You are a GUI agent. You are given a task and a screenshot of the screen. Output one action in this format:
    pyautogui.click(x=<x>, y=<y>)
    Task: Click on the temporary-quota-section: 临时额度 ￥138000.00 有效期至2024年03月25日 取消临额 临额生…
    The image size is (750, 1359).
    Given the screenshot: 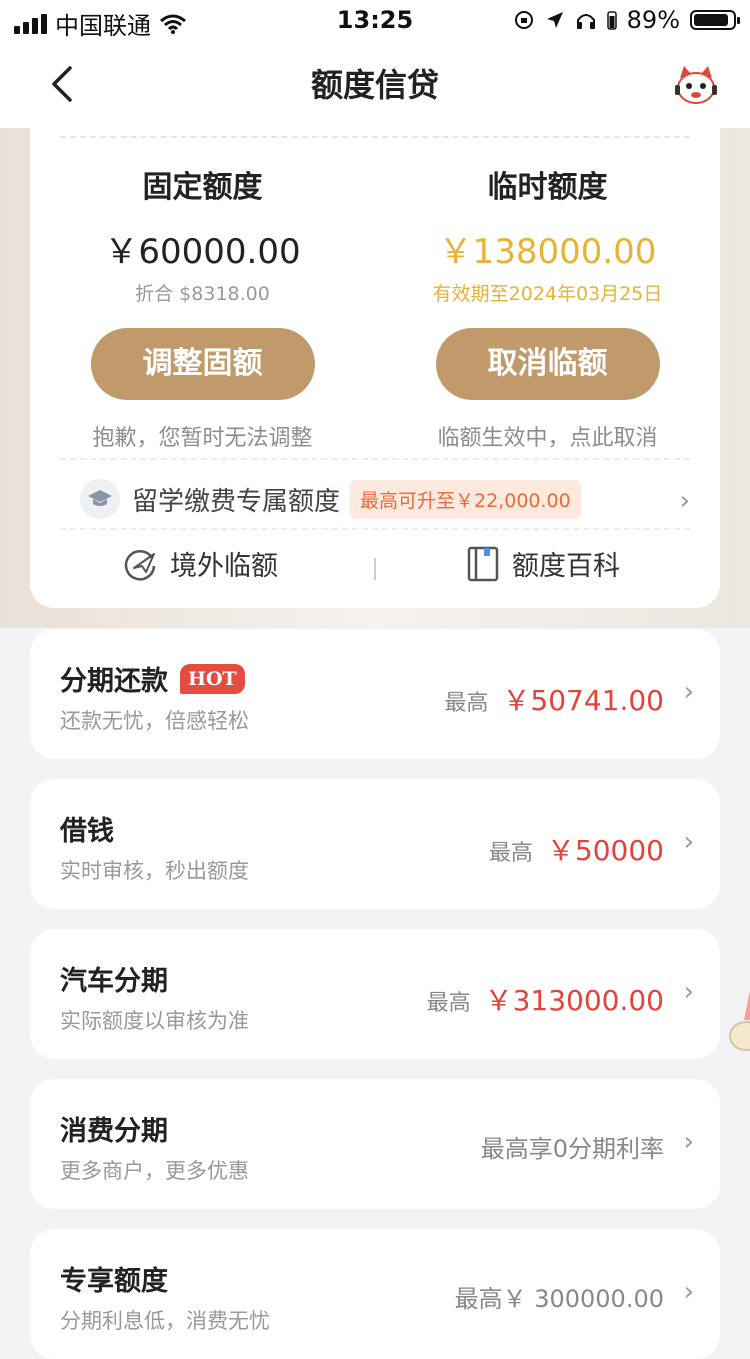 What is the action you would take?
    pyautogui.click(x=547, y=307)
    